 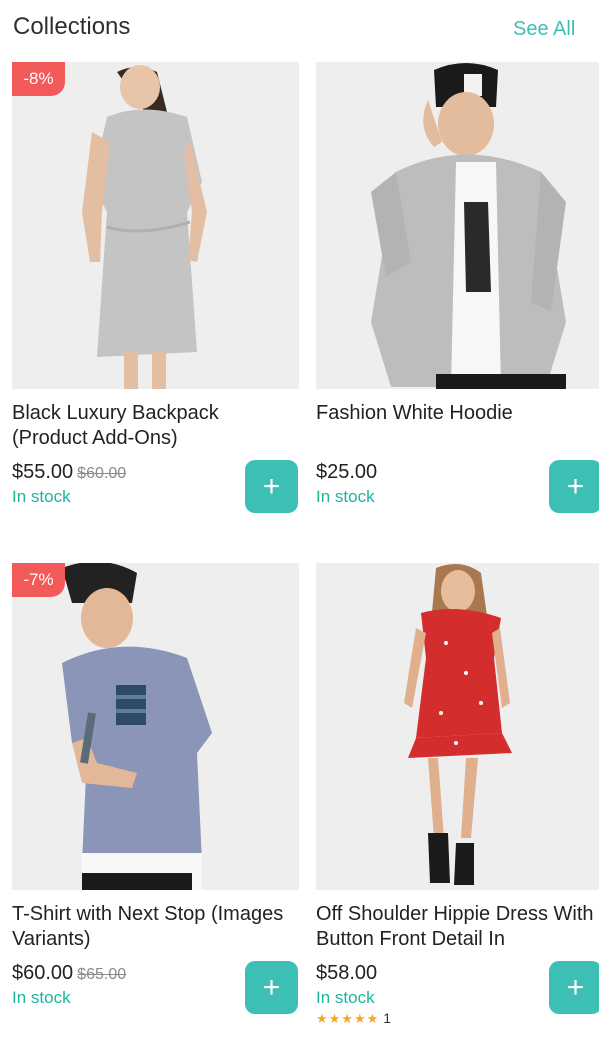 I want to click on product-price: $58.00, so click(x=346, y=973).